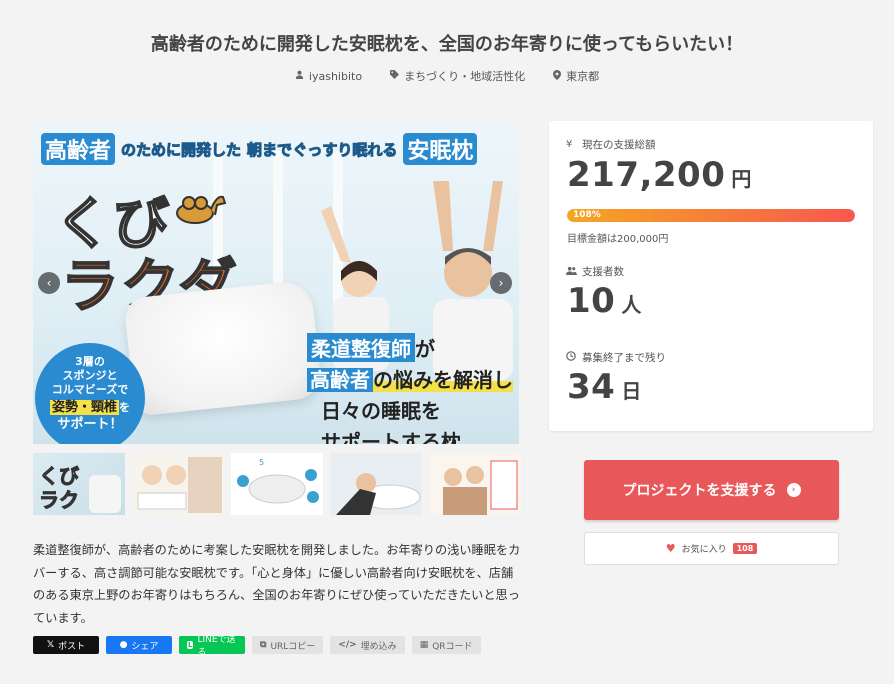  What do you see at coordinates (670, 548) in the screenshot?
I see `heart-icon: ♥` at bounding box center [670, 548].